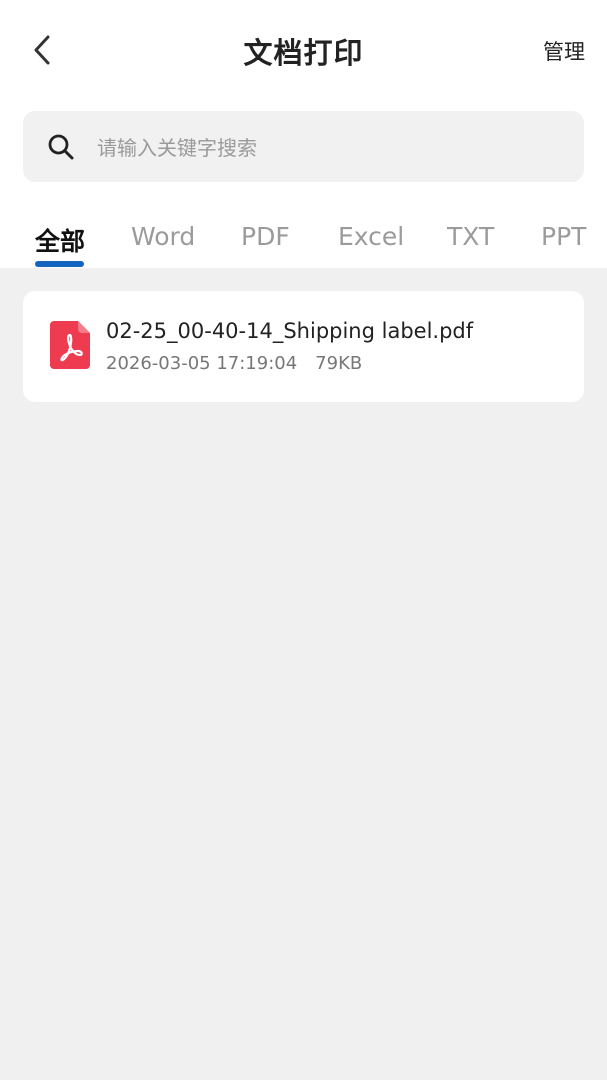 Image resolution: width=607 pixels, height=1080 pixels. Describe the element at coordinates (60, 240) in the screenshot. I see `tab-all: 全部` at that location.